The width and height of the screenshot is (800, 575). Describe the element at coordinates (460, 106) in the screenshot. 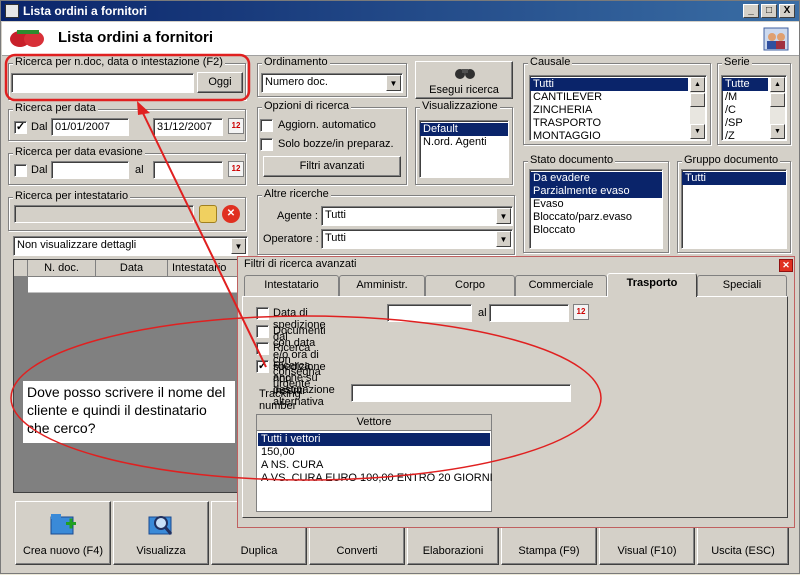

I see `view-label: Visualizzazione` at that location.